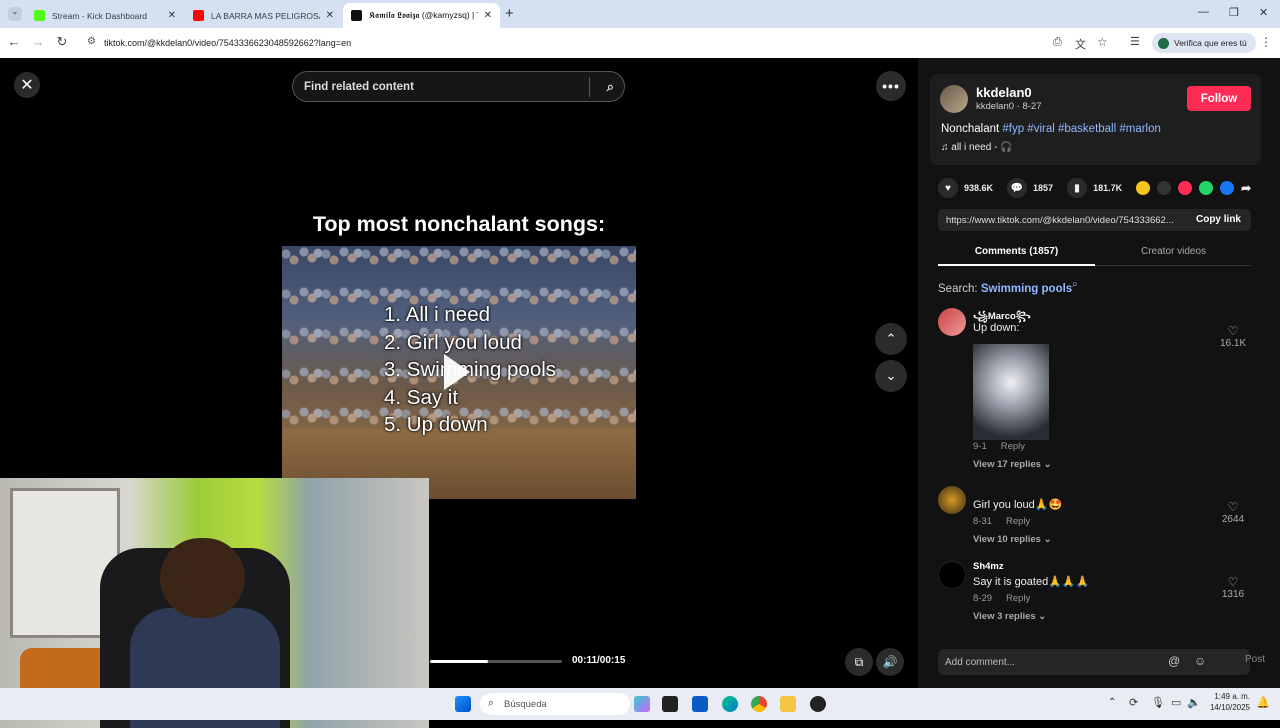 Image resolution: width=1280 pixels, height=728 pixels. Describe the element at coordinates (1263, 702) in the screenshot. I see `notification-bell-icon: 🔔` at that location.